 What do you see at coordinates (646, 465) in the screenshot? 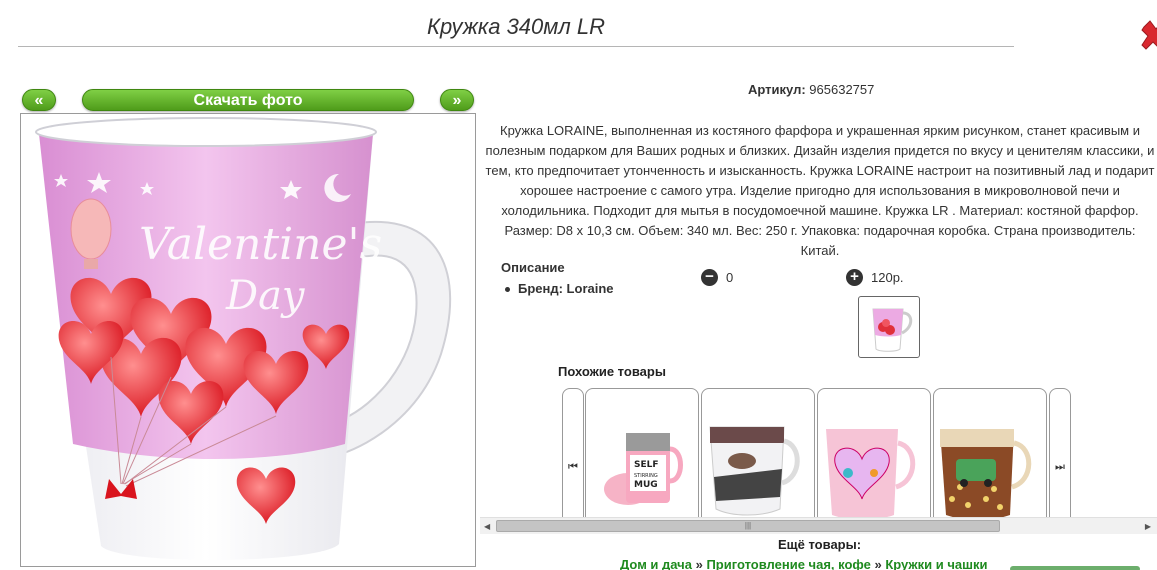
I see `card-print-text: SELF` at bounding box center [646, 465].